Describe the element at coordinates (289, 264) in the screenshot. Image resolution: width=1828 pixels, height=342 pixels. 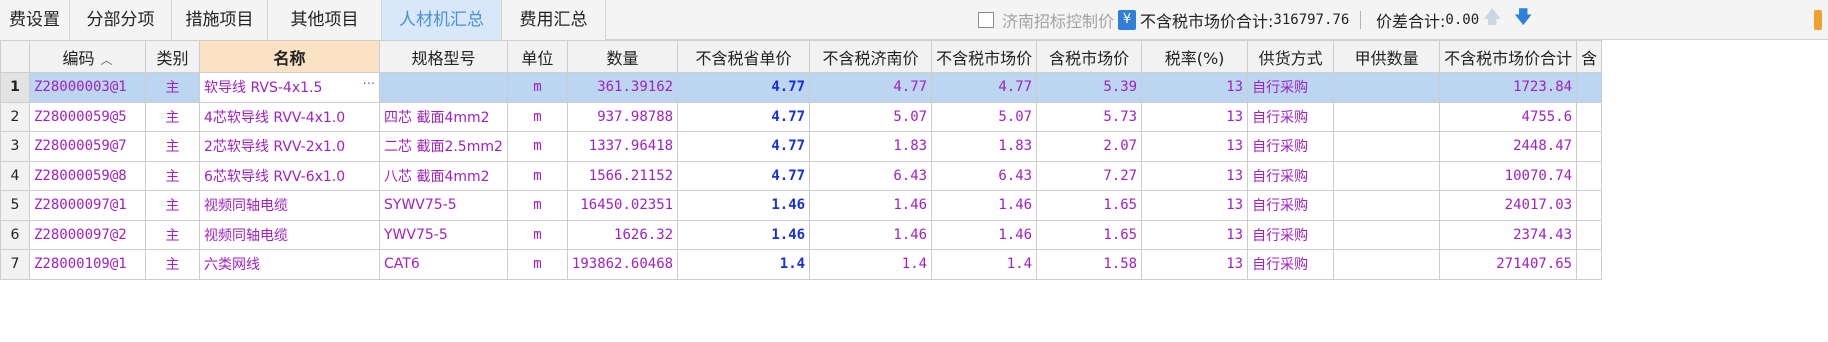
I see `name-cell: 六类网线` at that location.